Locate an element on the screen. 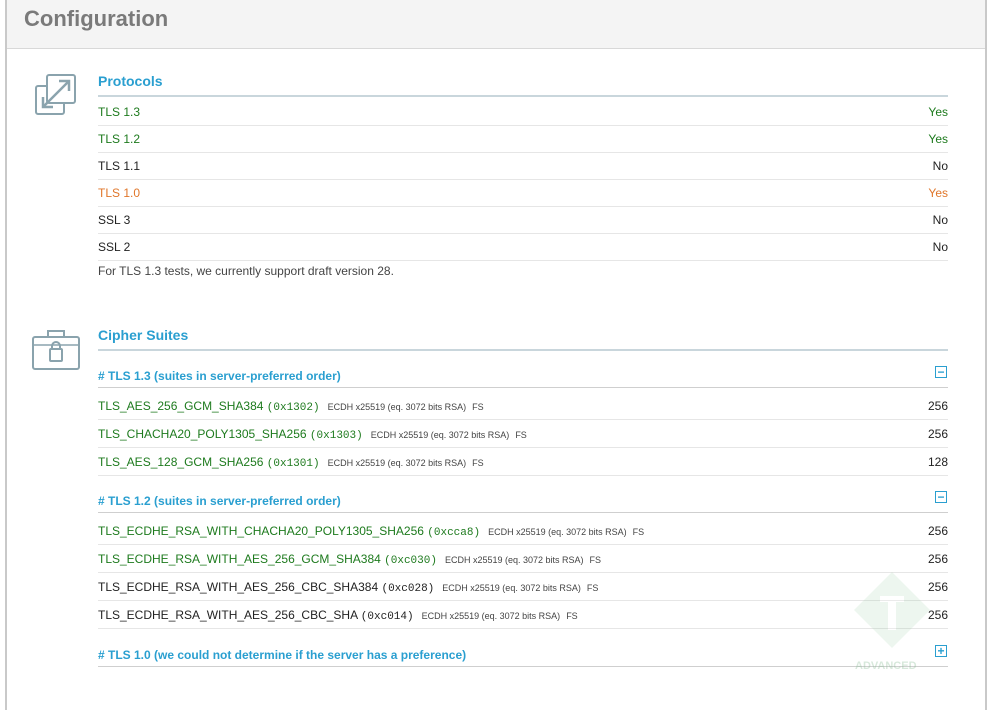 Image resolution: width=994 pixels, height=710 pixels. cipher-suite-name: TLS_ECDHE_RSA_WITH_AES_256_CBC_SHA384 is located at coordinates (238, 587).